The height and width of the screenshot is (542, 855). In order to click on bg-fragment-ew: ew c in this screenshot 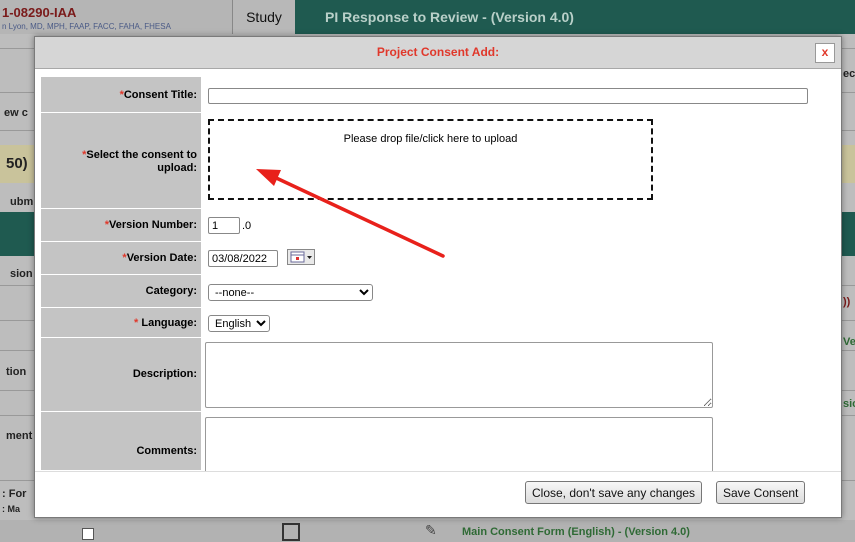, I will do `click(16, 113)`.